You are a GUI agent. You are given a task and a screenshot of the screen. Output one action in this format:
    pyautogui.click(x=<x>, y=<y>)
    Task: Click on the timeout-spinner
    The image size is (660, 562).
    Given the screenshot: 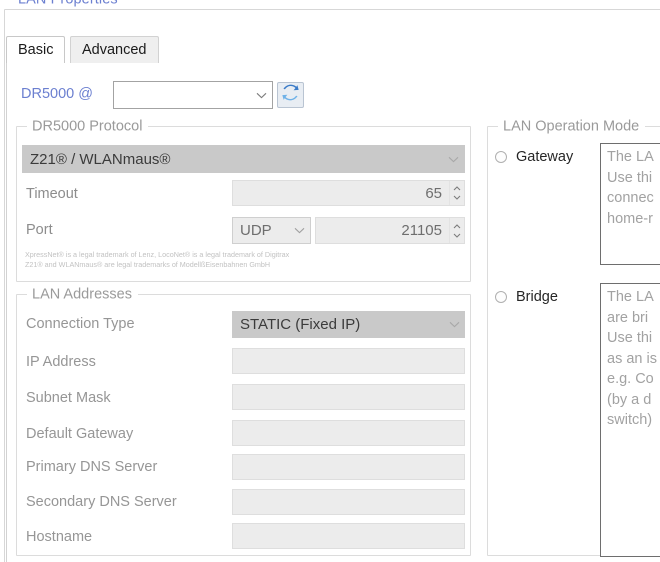 What is the action you would take?
    pyautogui.click(x=456, y=193)
    